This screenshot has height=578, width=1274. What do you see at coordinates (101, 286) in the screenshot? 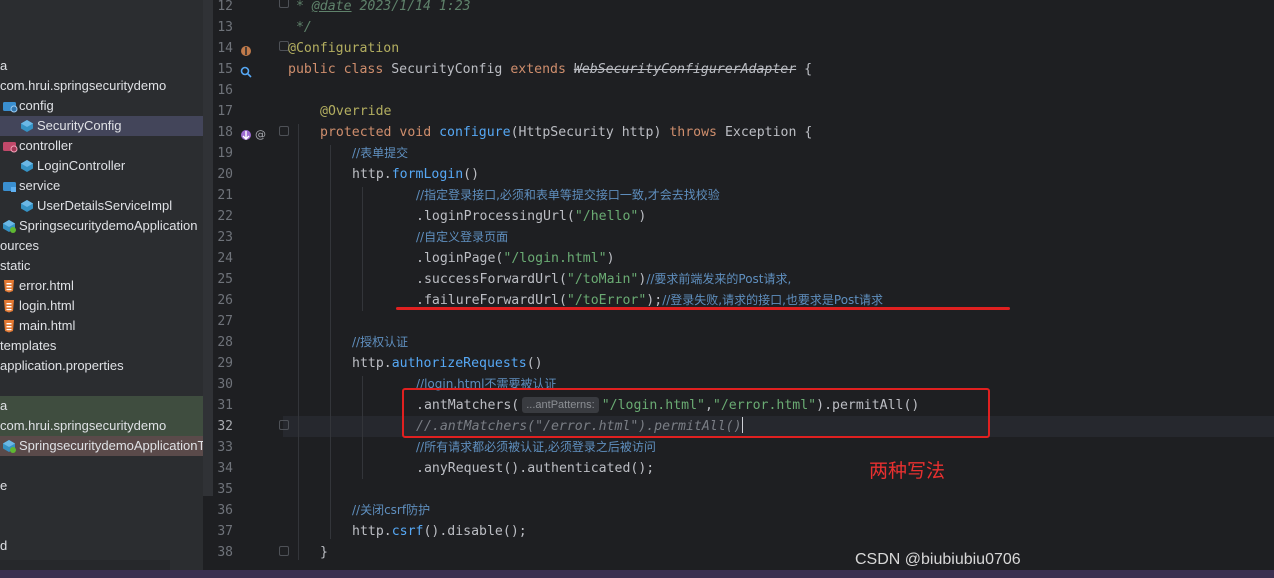
I see `tree-item: error.html` at bounding box center [101, 286].